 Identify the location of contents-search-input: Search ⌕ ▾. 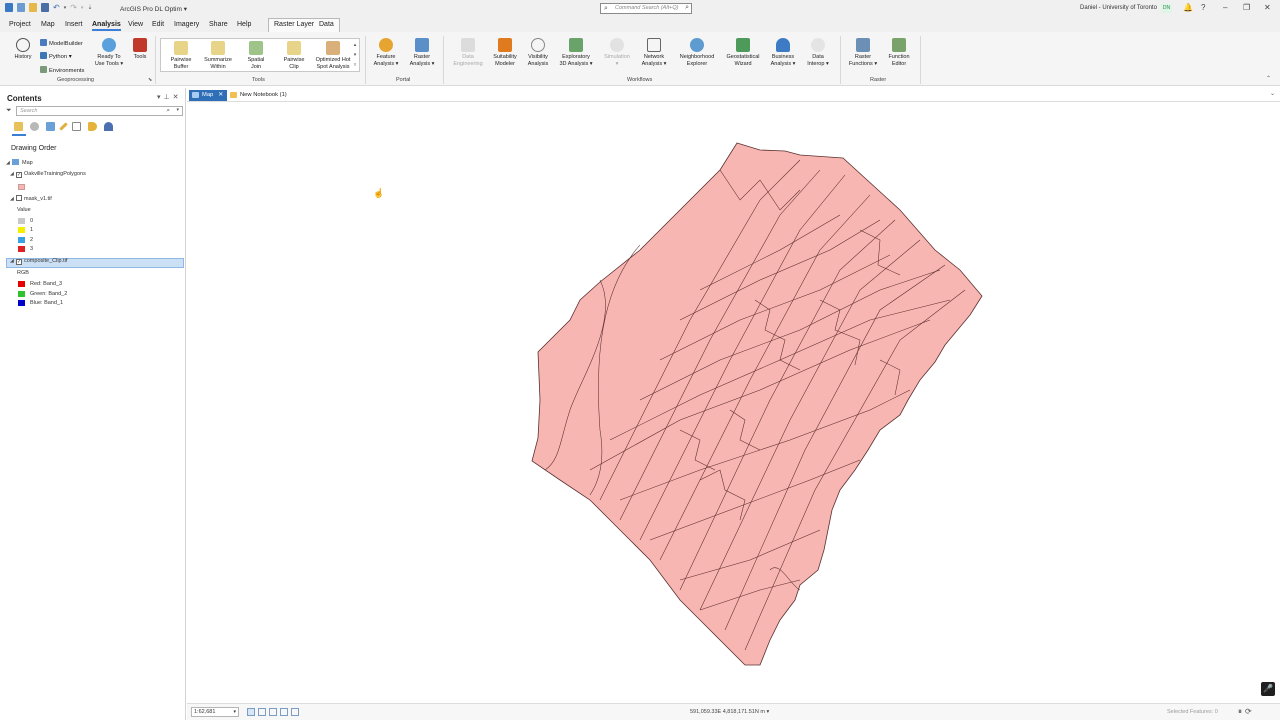
(99, 111).